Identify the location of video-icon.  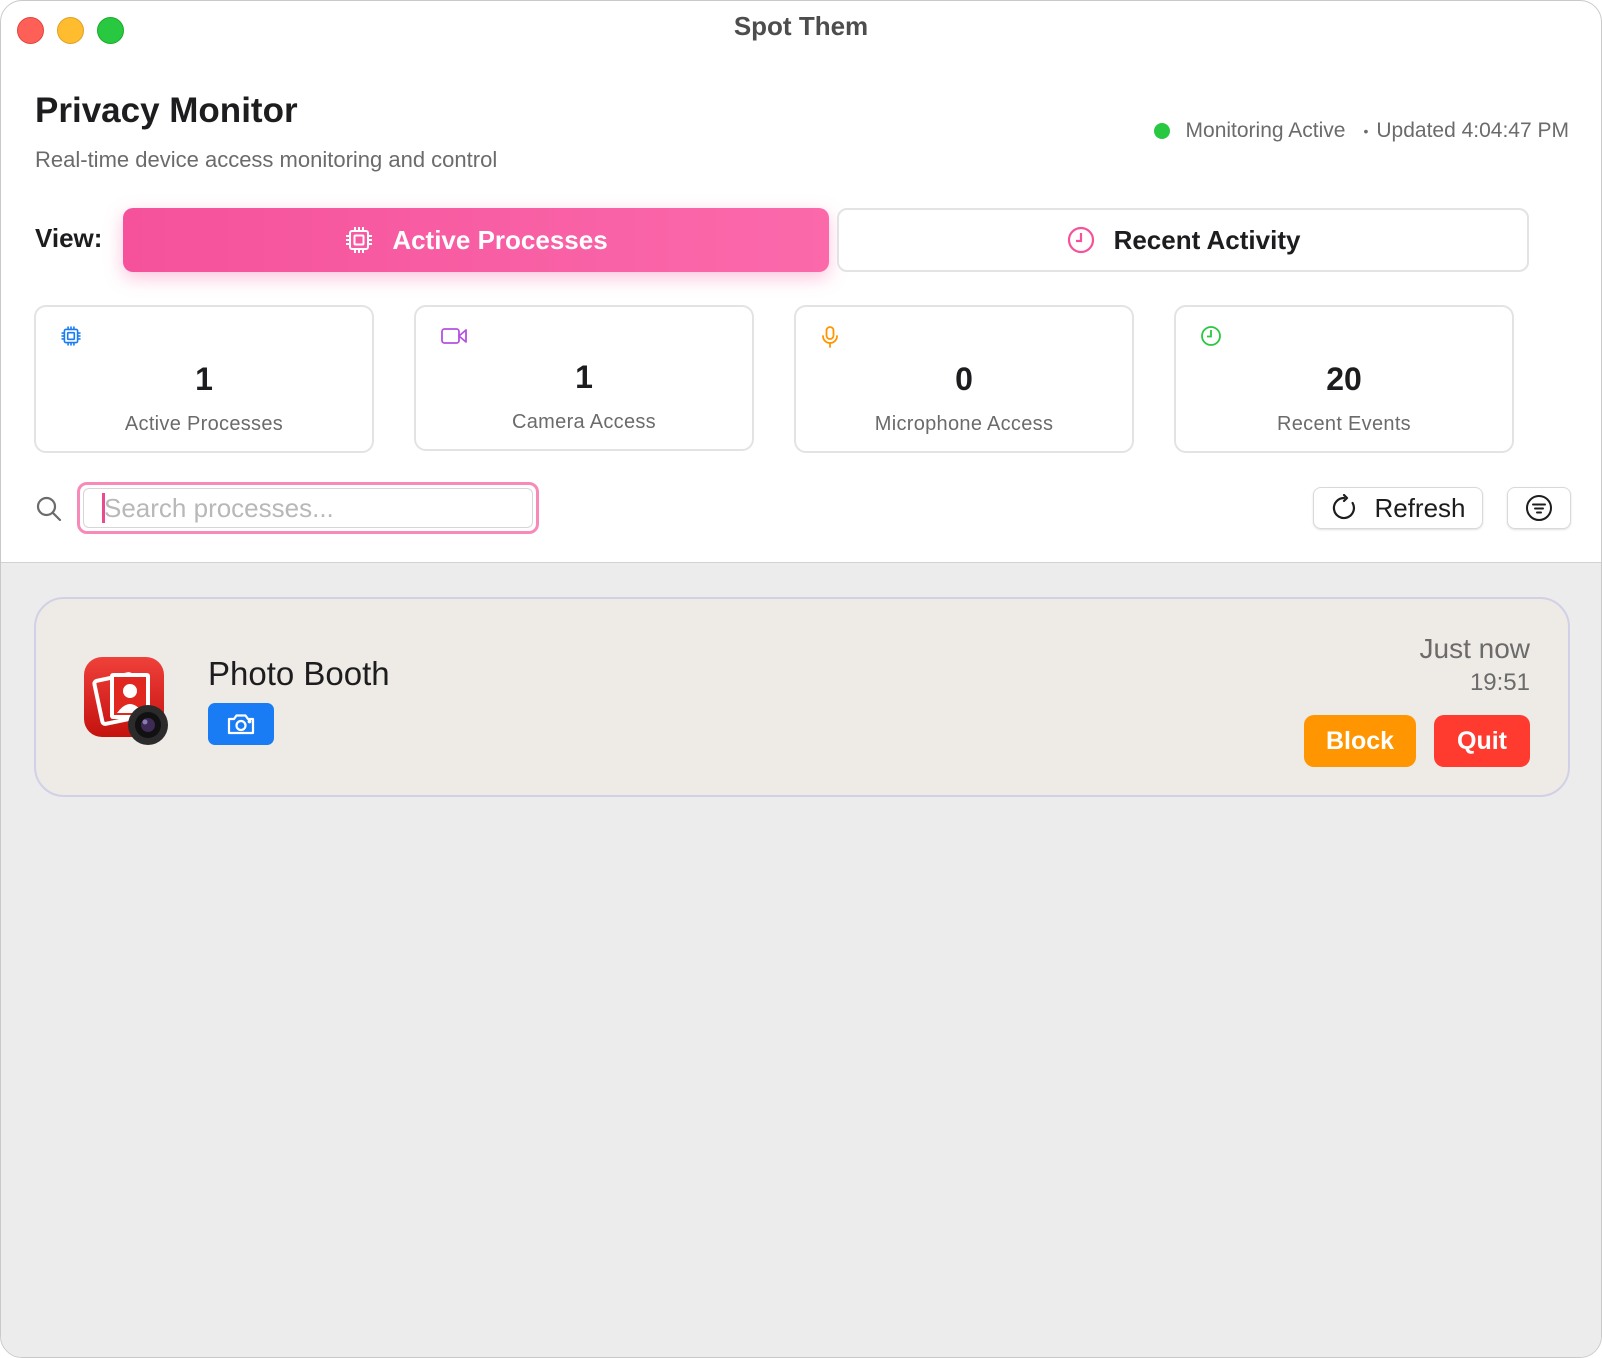
(454, 336).